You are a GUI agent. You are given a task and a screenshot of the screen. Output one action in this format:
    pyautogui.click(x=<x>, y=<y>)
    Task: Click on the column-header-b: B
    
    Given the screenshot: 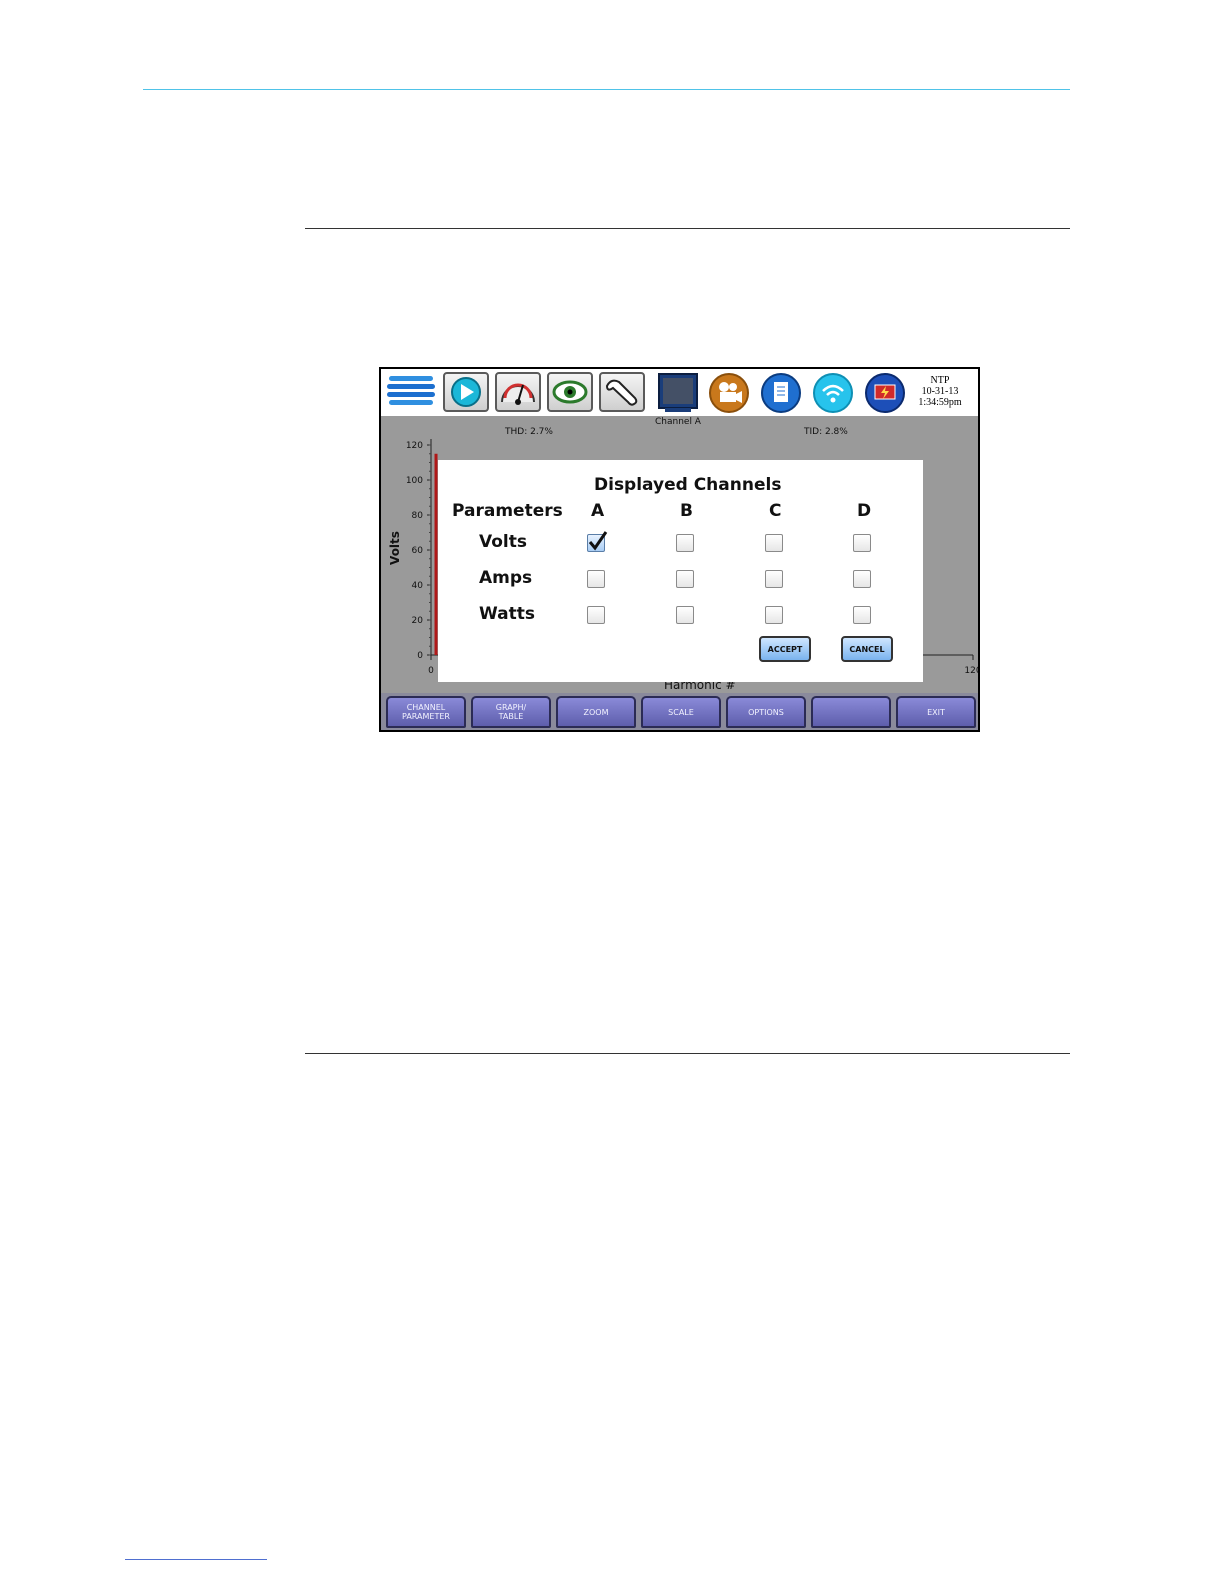 What is the action you would take?
    pyautogui.click(x=686, y=511)
    